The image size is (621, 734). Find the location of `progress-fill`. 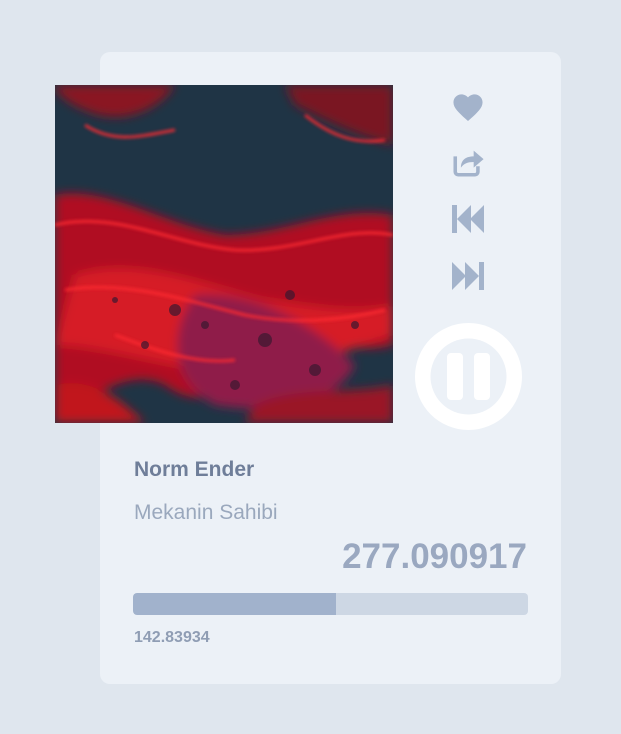

progress-fill is located at coordinates (235, 604).